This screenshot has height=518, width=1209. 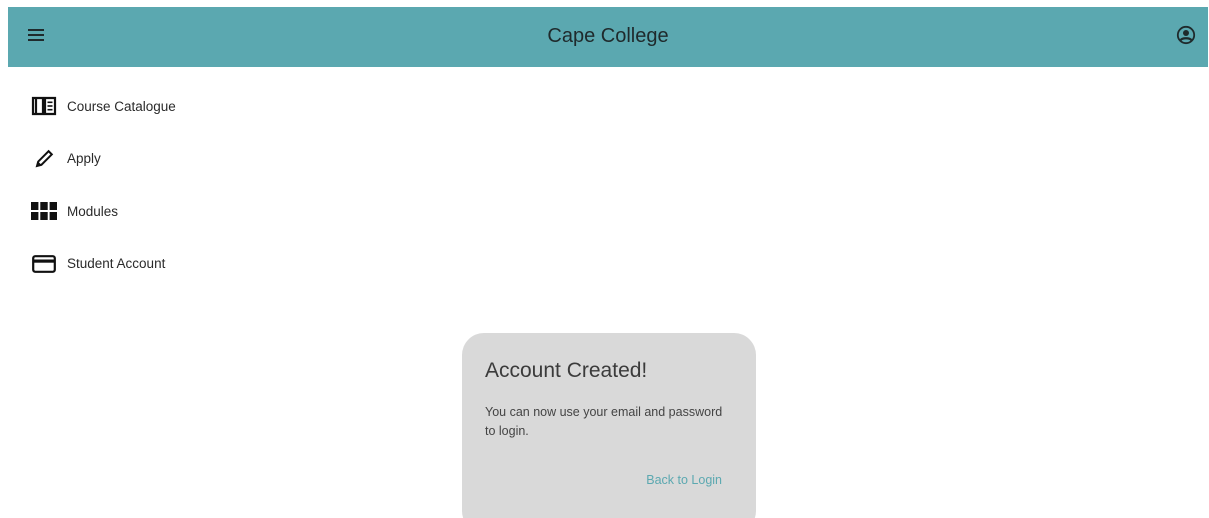 I want to click on grid-icon, so click(x=44, y=211).